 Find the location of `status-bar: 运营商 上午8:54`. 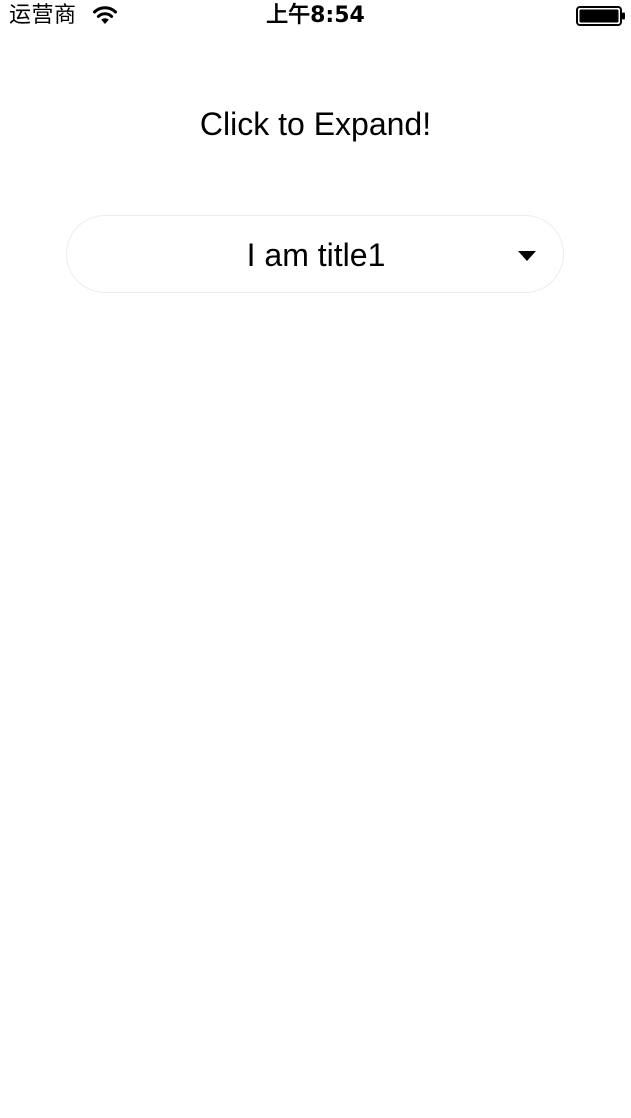

status-bar: 运营商 上午8:54 is located at coordinates (315, 17).